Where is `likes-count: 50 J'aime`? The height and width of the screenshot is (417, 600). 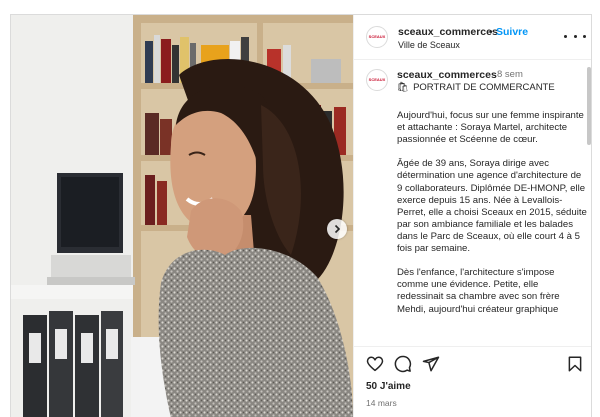 likes-count: 50 J'aime is located at coordinates (388, 386).